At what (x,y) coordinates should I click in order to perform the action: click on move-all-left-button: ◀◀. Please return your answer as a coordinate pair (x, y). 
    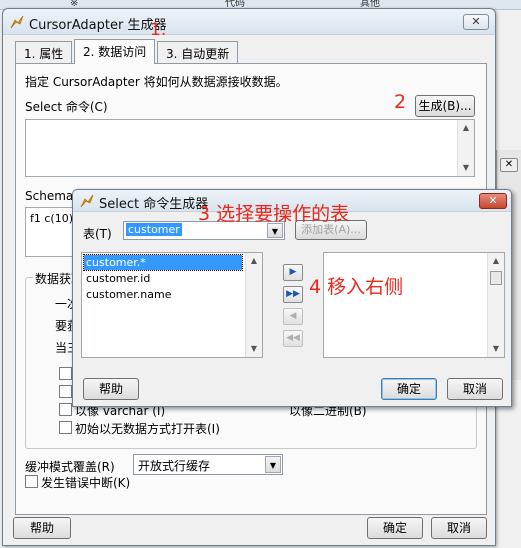
    Looking at the image, I should click on (293, 338).